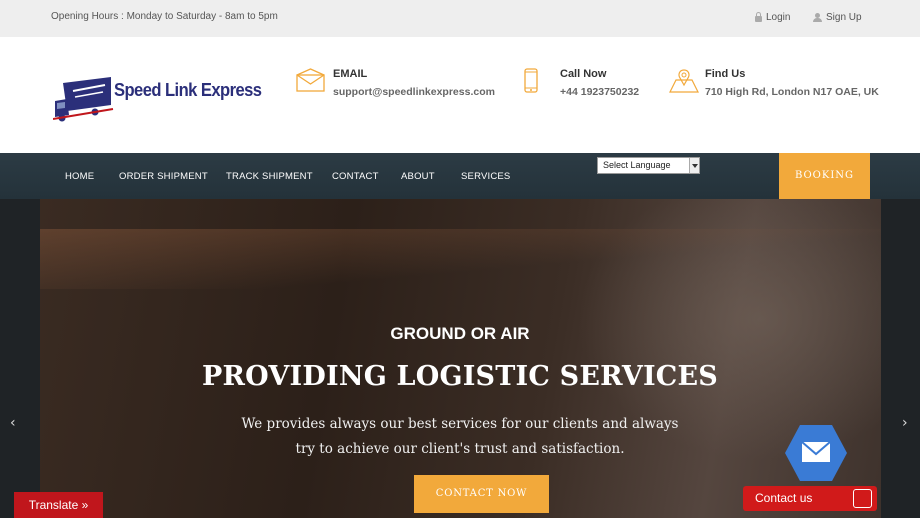 This screenshot has height=518, width=920. Describe the element at coordinates (844, 17) in the screenshot. I see `signup-label: Sign Up` at that location.